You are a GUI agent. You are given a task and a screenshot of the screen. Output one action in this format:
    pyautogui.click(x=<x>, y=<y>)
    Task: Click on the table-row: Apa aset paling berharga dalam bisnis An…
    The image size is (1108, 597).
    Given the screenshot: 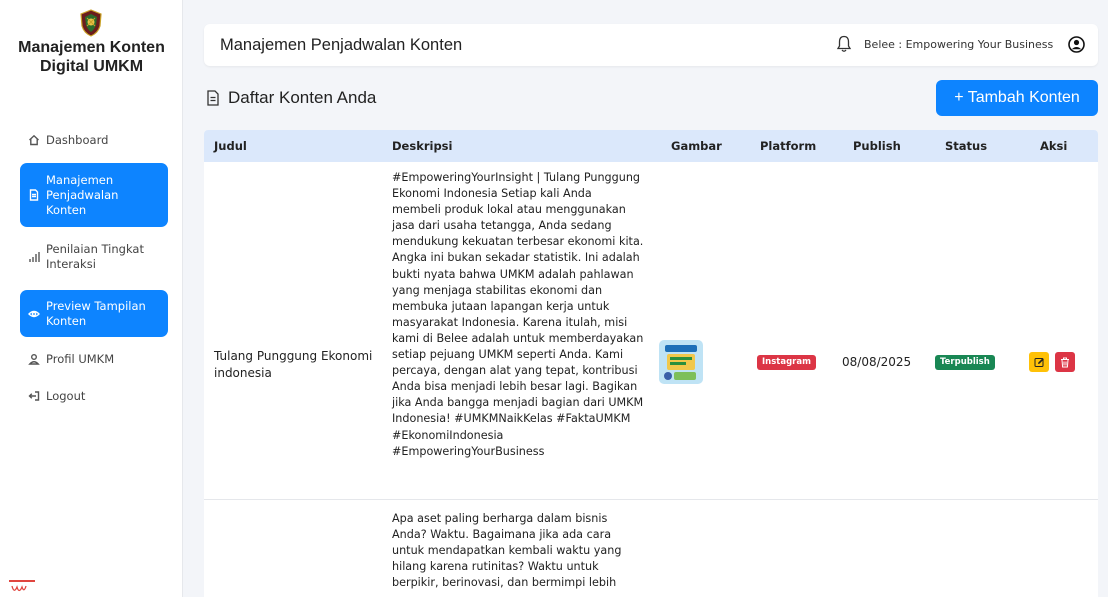 What is the action you would take?
    pyautogui.click(x=651, y=549)
    